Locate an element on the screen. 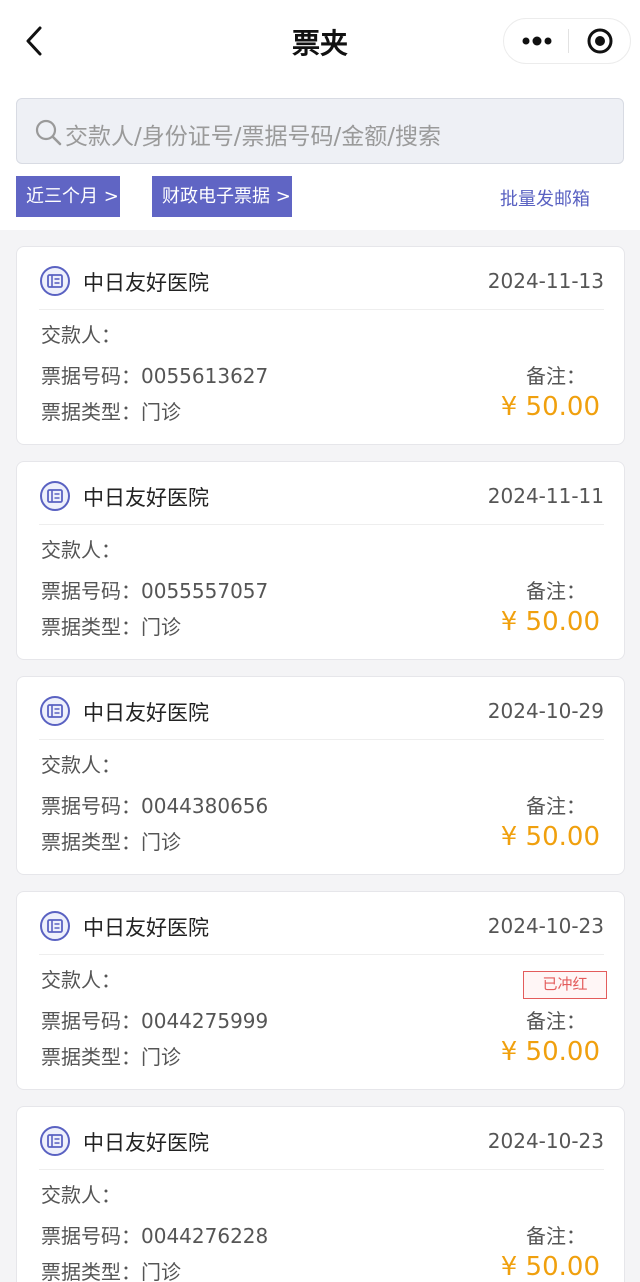 Image resolution: width=640 pixels, height=1282 pixels. bill-number: 0055613627 is located at coordinates (205, 376).